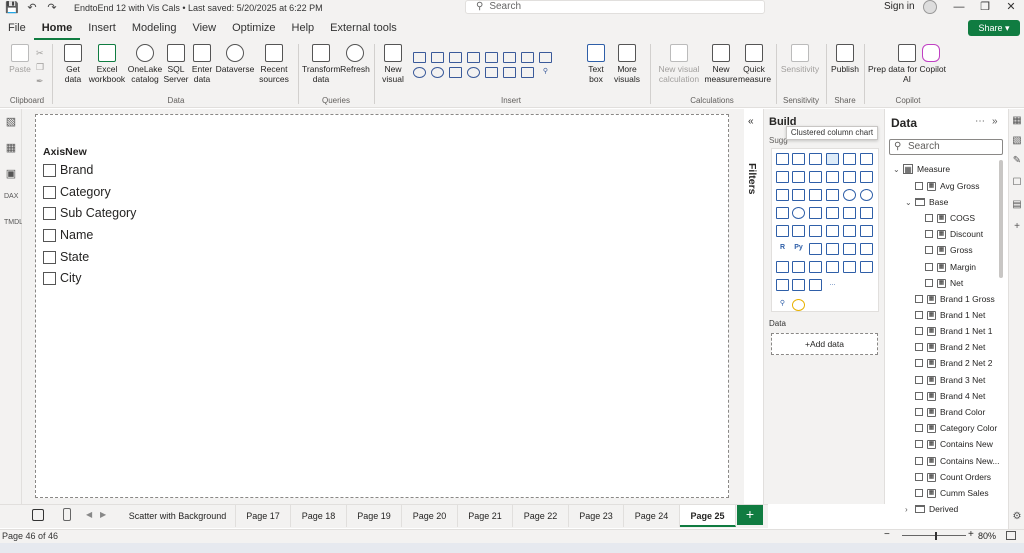 This screenshot has width=1024, height=553. What do you see at coordinates (824, 344) in the screenshot?
I see `add-data-button: +Add data` at bounding box center [824, 344].